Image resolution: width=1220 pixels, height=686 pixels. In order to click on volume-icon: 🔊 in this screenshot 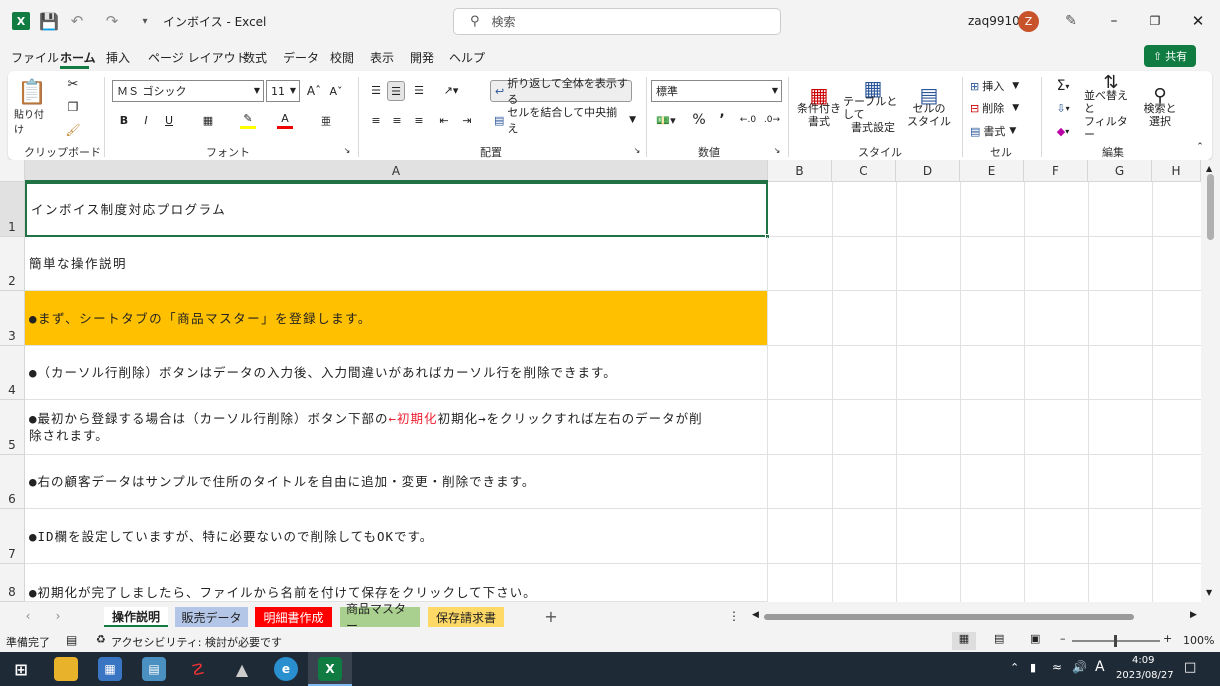, I will do `click(1079, 667)`.